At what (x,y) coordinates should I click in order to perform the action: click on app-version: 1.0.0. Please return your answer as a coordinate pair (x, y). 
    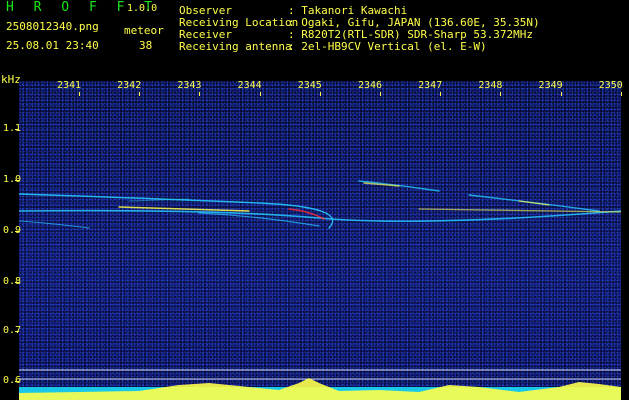
    Looking at the image, I should click on (142, 8).